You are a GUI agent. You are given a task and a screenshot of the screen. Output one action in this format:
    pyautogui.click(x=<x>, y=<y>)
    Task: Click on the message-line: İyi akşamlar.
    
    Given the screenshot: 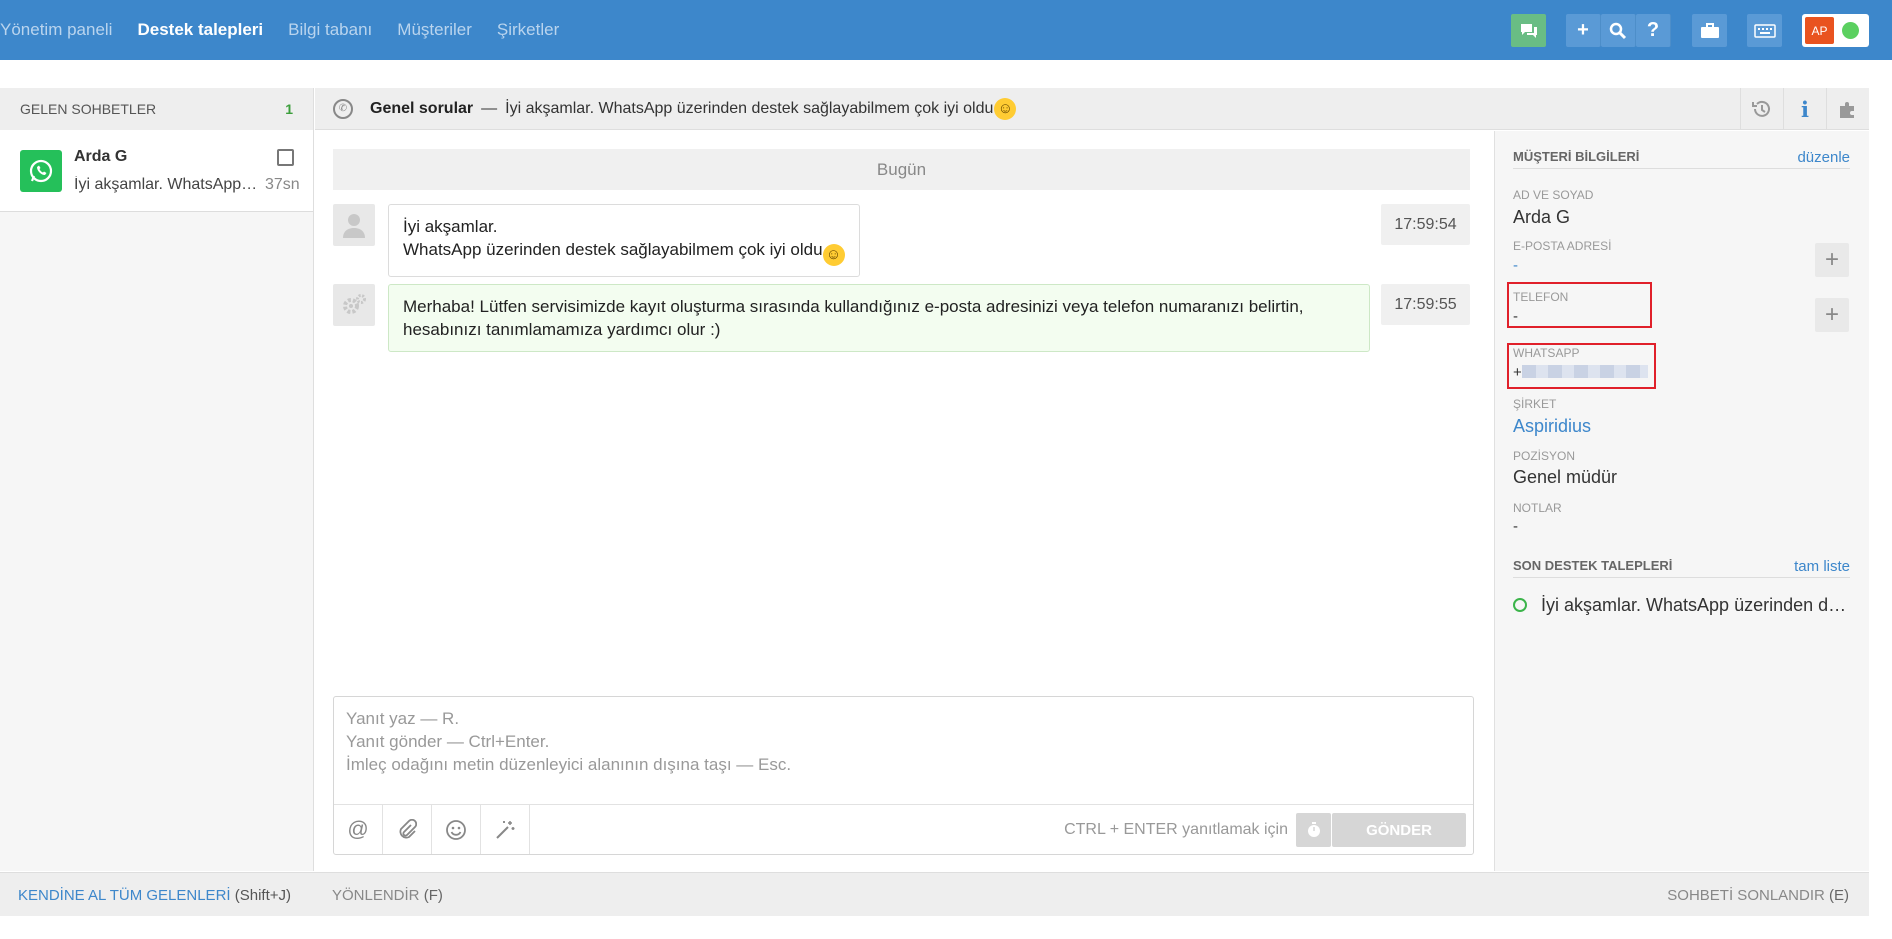 What is the action you would take?
    pyautogui.click(x=450, y=226)
    